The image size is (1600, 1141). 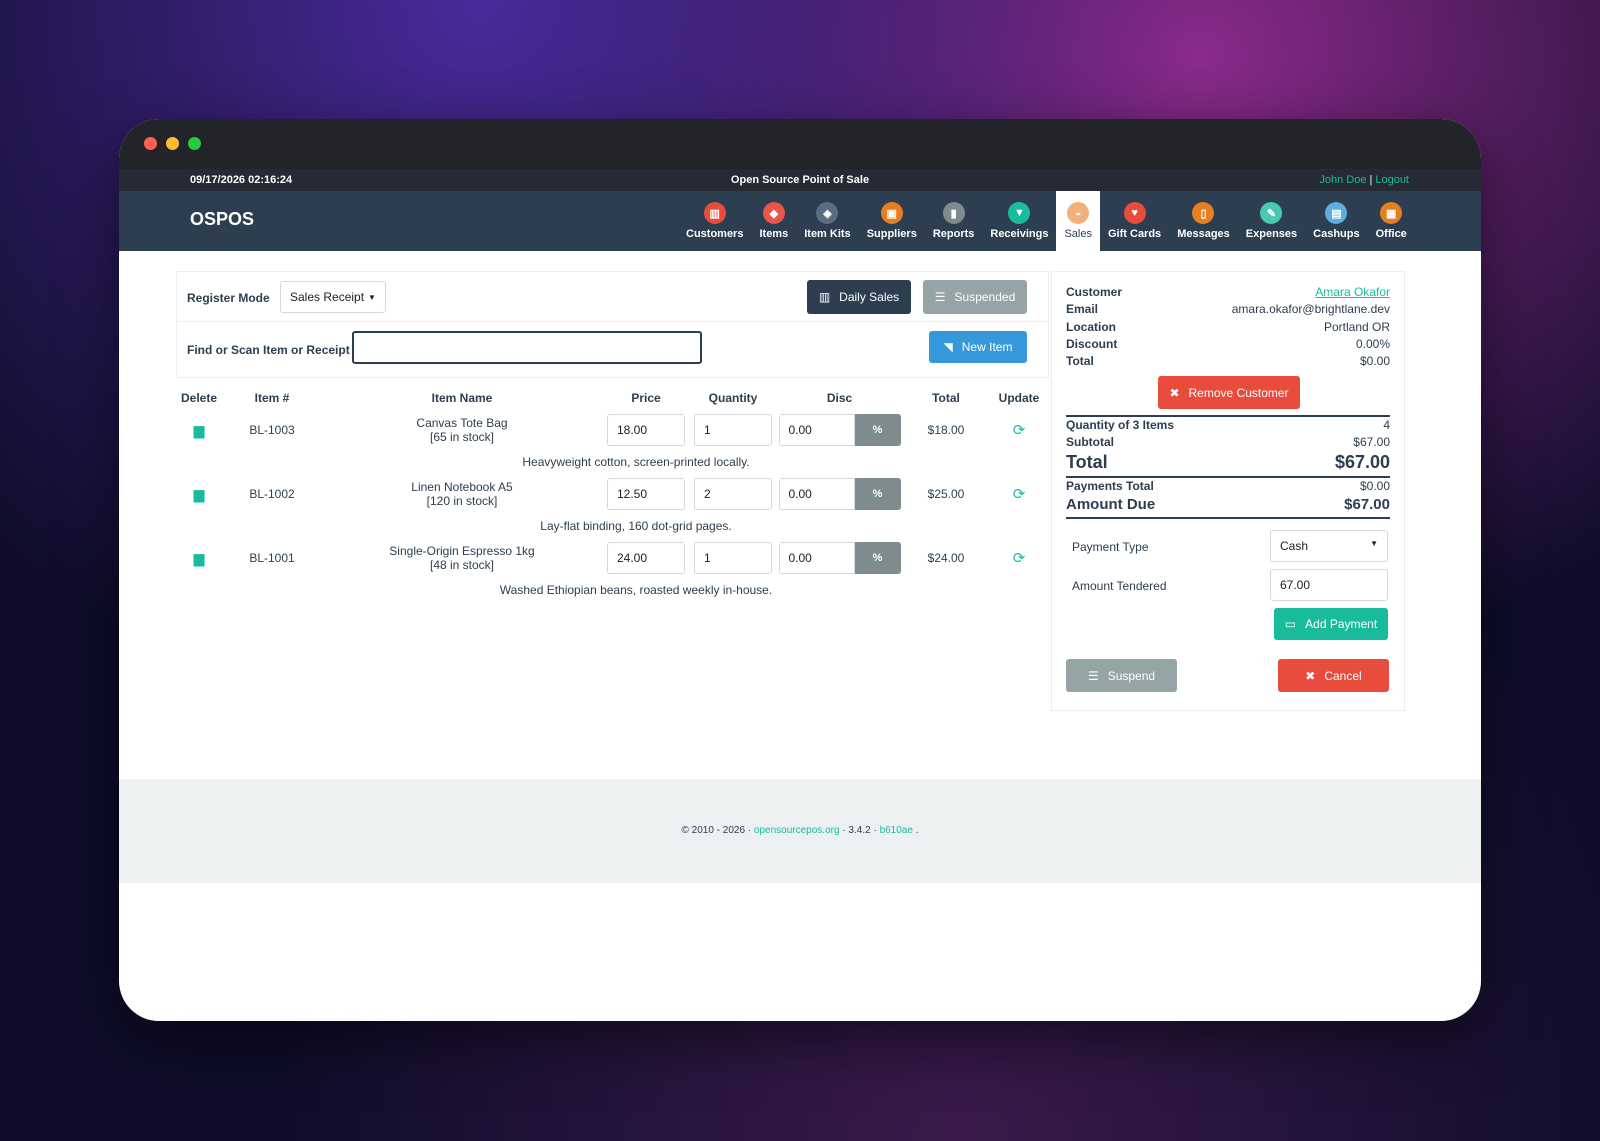 What do you see at coordinates (1078, 234) in the screenshot?
I see `nav-label: Sales` at bounding box center [1078, 234].